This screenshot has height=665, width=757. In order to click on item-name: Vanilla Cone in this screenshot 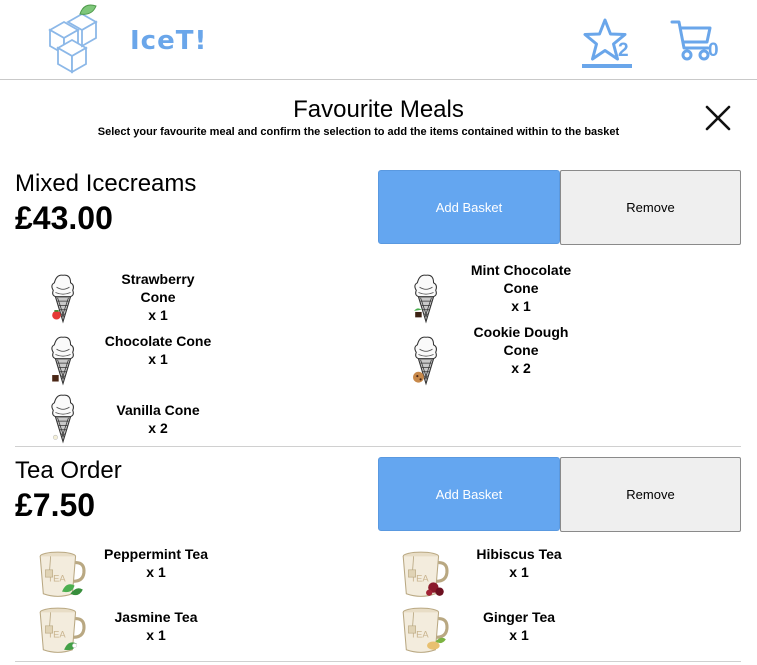, I will do `click(158, 410)`.